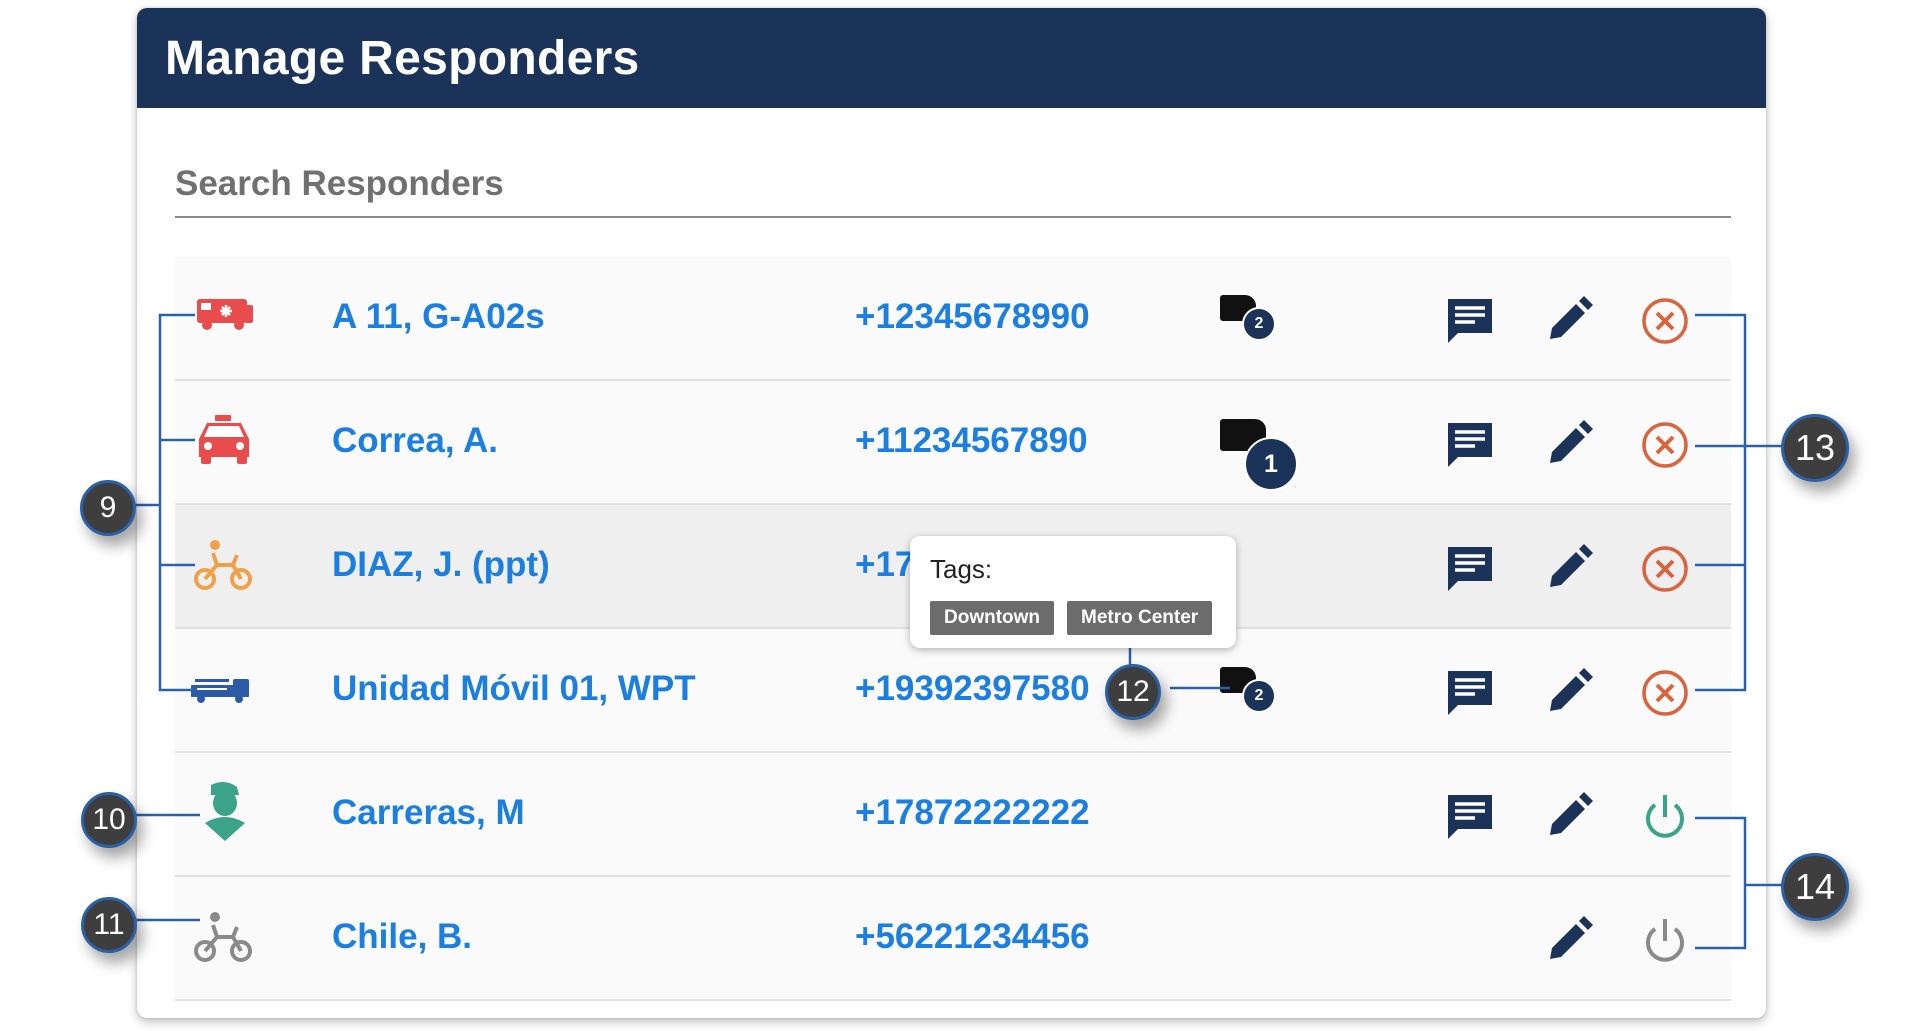  I want to click on callout-badge: 14, so click(1815, 887).